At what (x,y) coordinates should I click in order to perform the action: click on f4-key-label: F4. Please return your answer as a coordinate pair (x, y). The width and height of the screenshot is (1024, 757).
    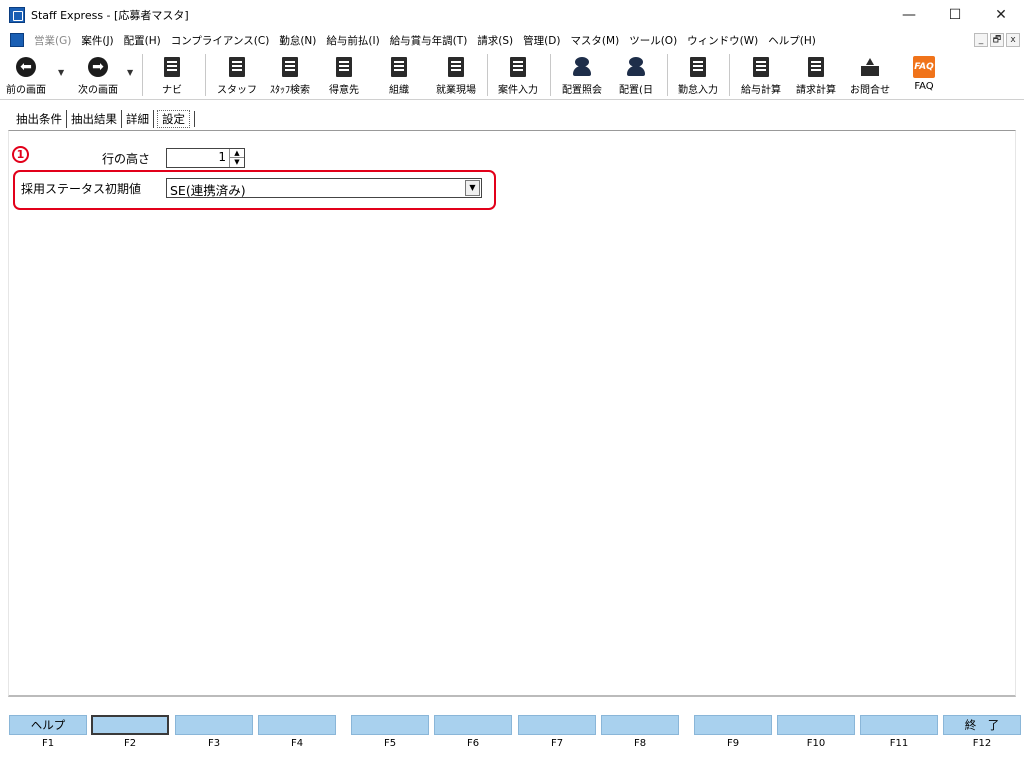
    Looking at the image, I should click on (297, 743).